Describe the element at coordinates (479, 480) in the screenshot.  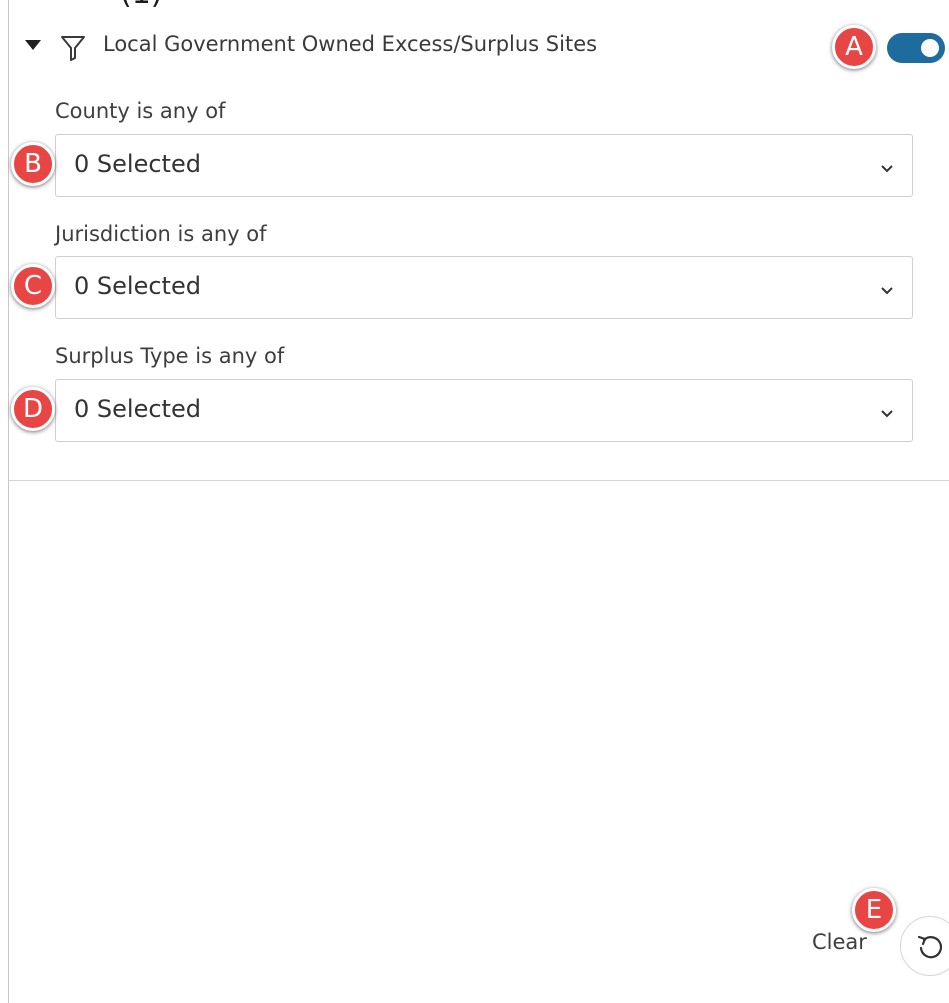
I see `section-divider` at that location.